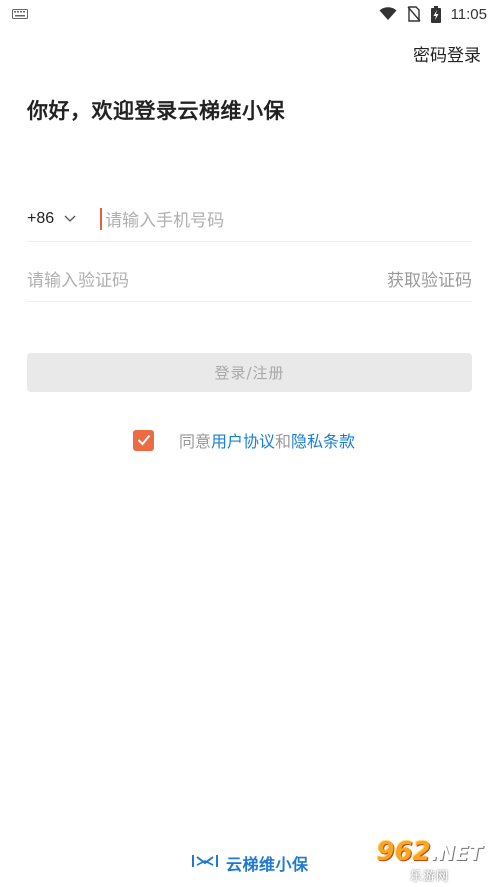 Image resolution: width=499 pixels, height=887 pixels. What do you see at coordinates (447, 53) in the screenshot?
I see `password-login-link: 密码登录` at bounding box center [447, 53].